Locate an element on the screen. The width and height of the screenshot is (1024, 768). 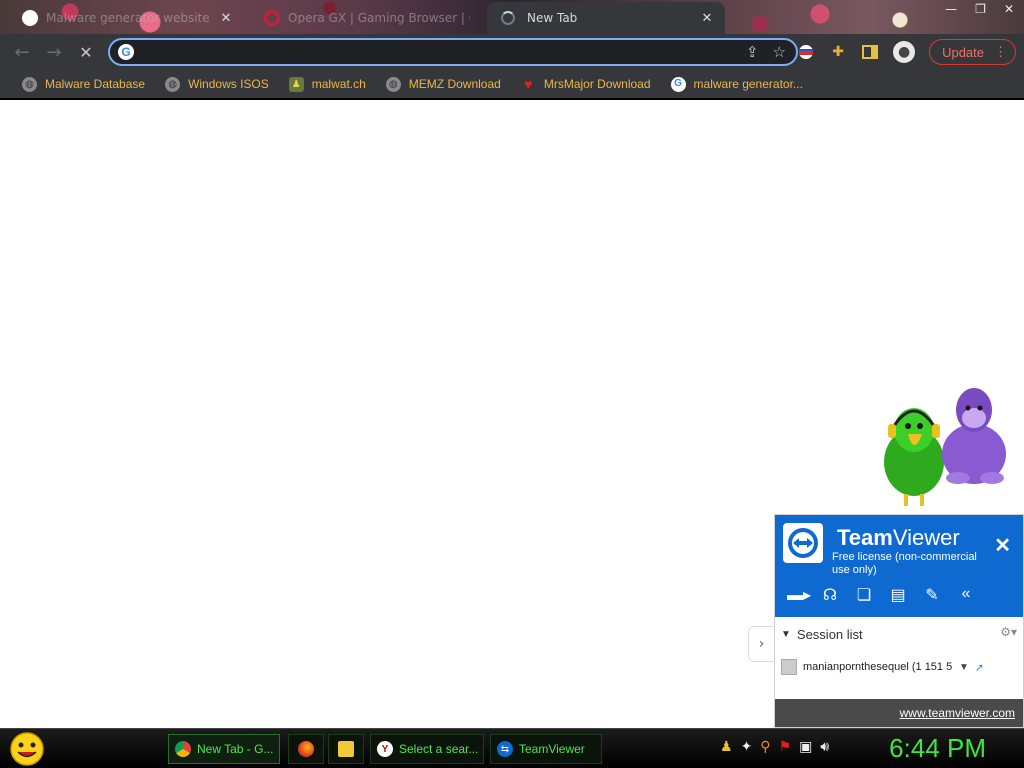
tab-opera-gx: Opera GX | Gaming Browser | O is located at coordinates (367, 18).